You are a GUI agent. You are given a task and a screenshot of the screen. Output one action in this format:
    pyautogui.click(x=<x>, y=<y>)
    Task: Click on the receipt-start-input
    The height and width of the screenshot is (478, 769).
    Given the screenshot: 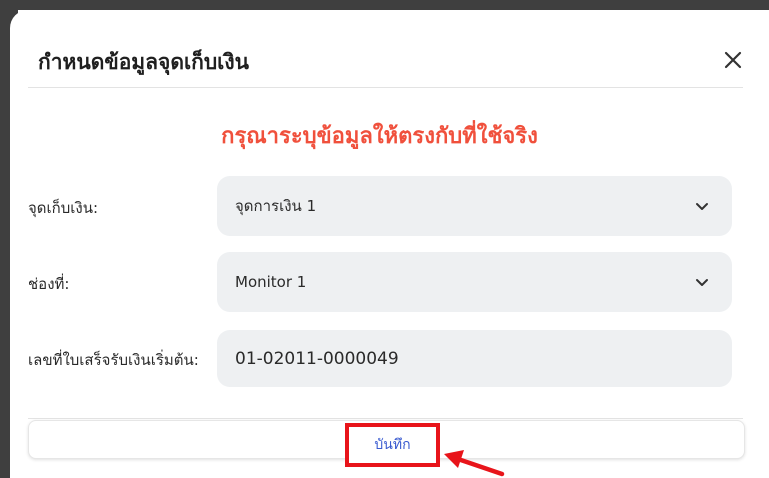 What is the action you would take?
    pyautogui.click(x=474, y=358)
    